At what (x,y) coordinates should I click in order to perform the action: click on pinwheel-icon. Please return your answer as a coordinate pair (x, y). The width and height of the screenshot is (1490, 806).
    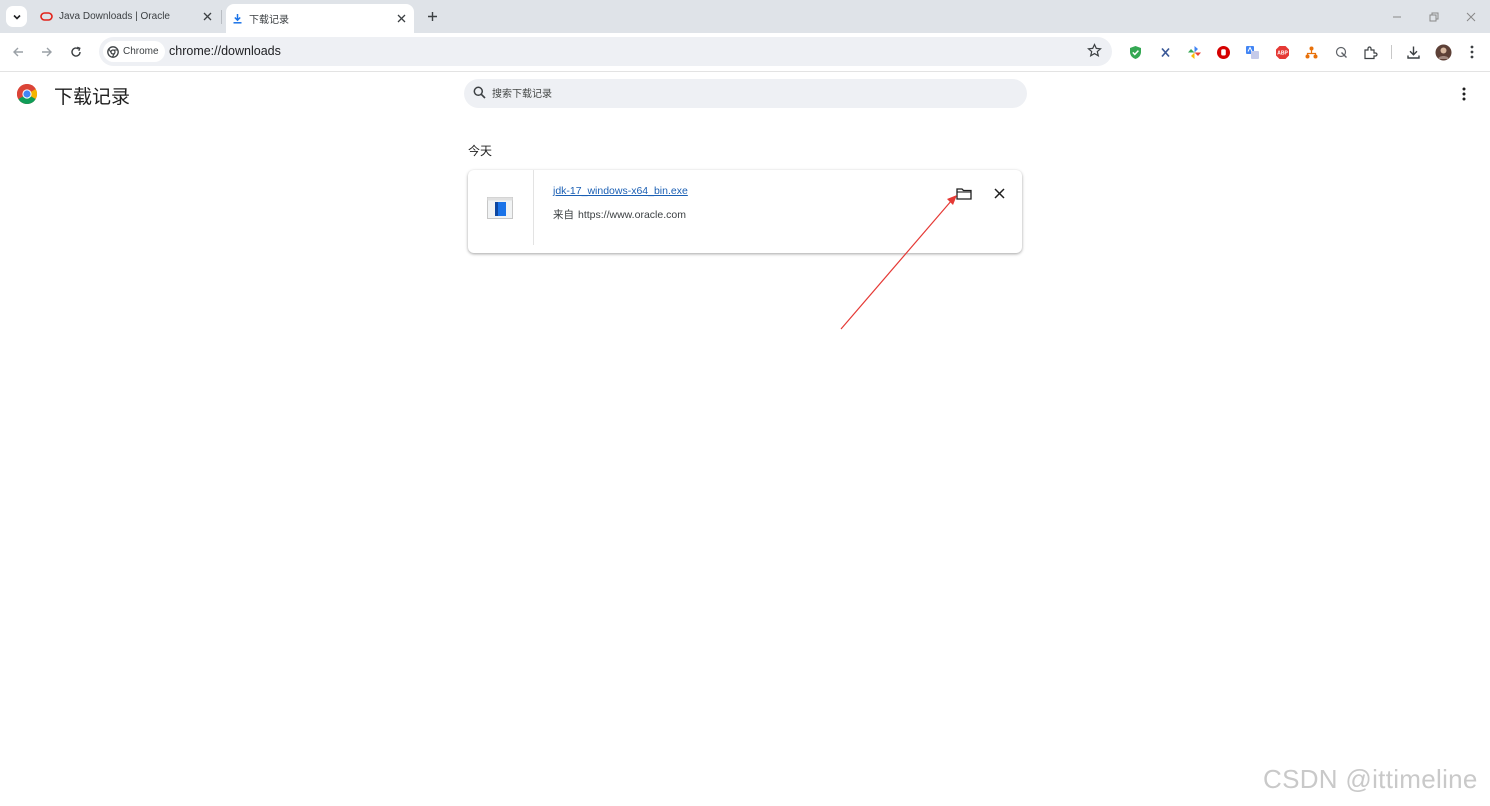
    Looking at the image, I should click on (1194, 52).